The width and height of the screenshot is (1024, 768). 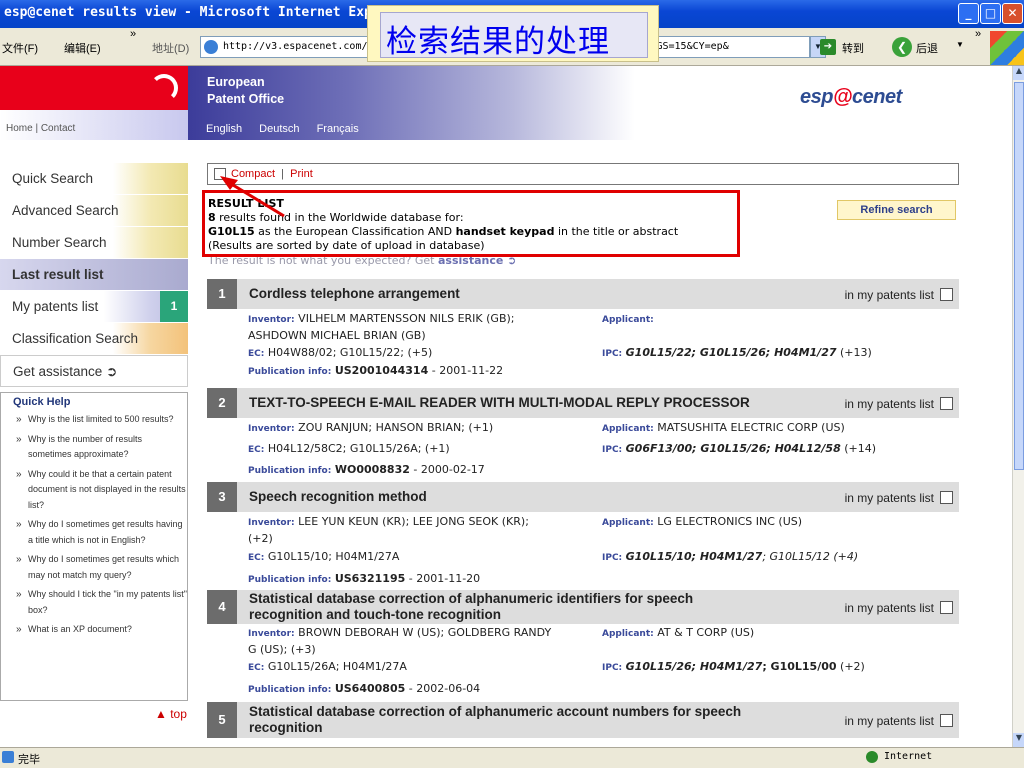 I want to click on close-button: ✕, so click(x=1012, y=13).